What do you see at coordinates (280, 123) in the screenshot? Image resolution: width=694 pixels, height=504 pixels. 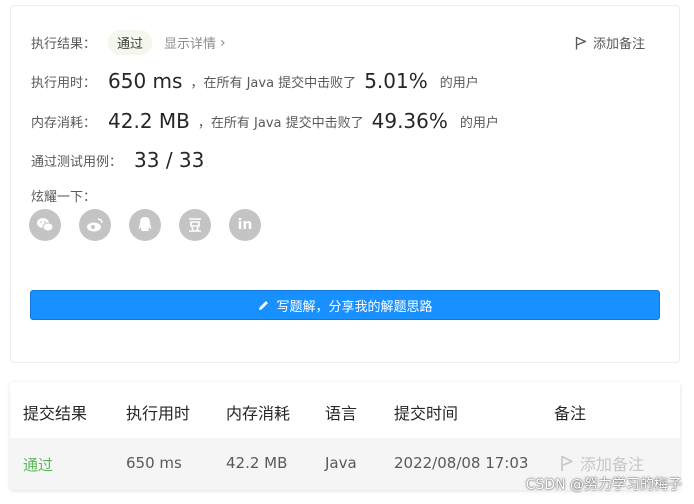 I see `memory-beat-text: ，在所有 Java 提交中击败了` at bounding box center [280, 123].